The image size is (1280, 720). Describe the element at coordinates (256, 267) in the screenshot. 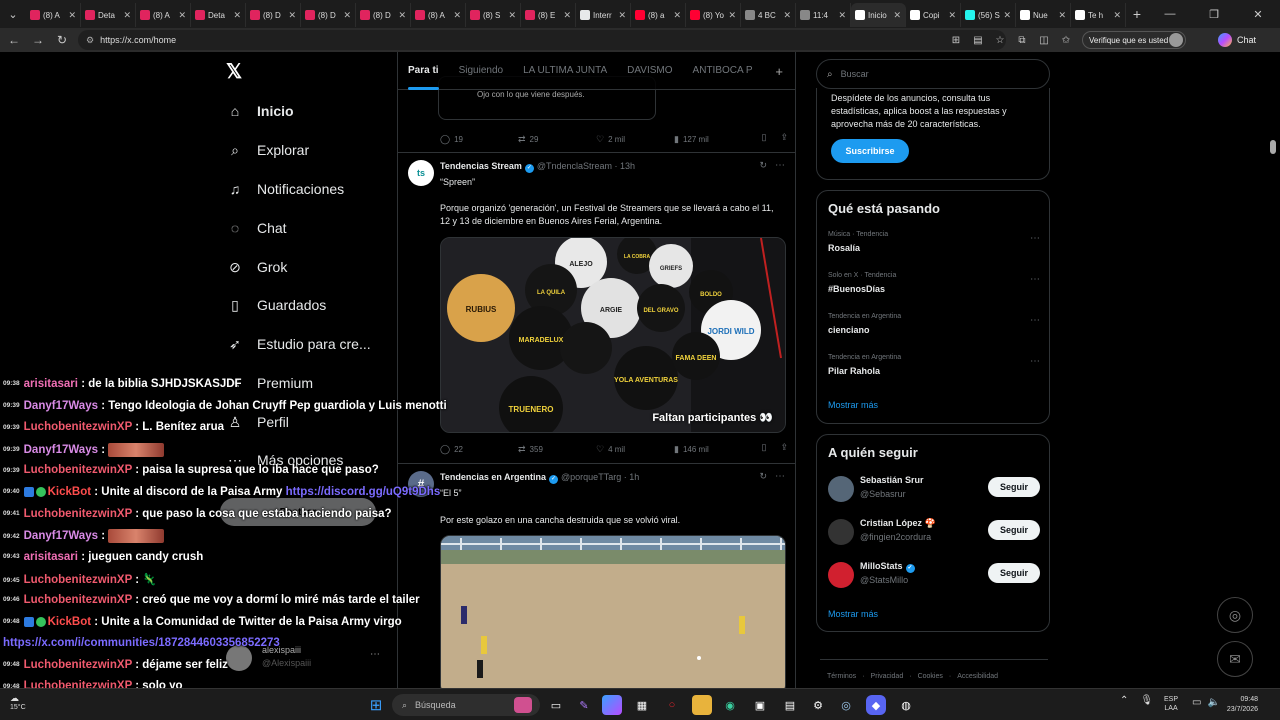

I see `sidebar-item-grok: ⊘ Grok` at that location.